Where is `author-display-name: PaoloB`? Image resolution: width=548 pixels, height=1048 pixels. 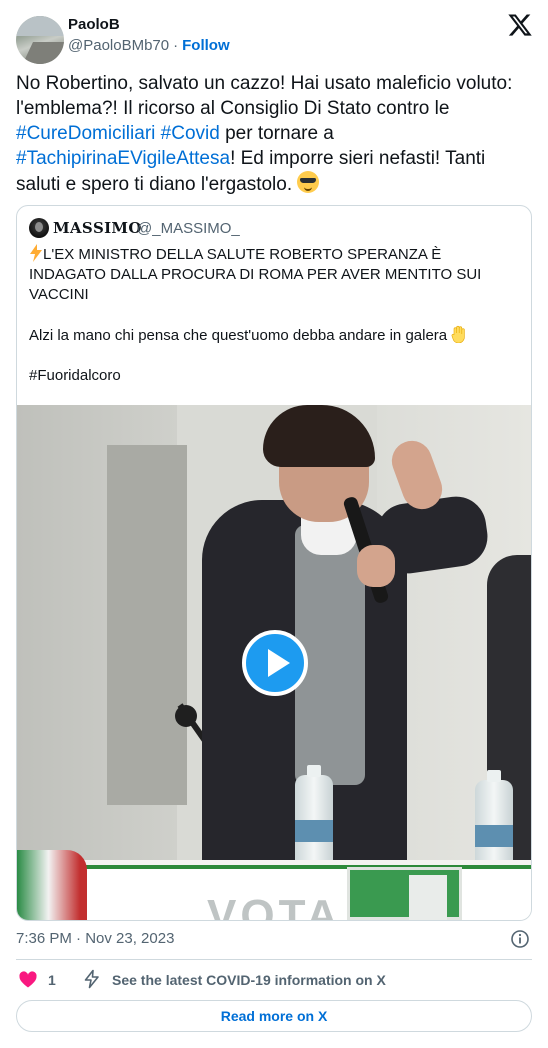 author-display-name: PaoloB is located at coordinates (94, 25).